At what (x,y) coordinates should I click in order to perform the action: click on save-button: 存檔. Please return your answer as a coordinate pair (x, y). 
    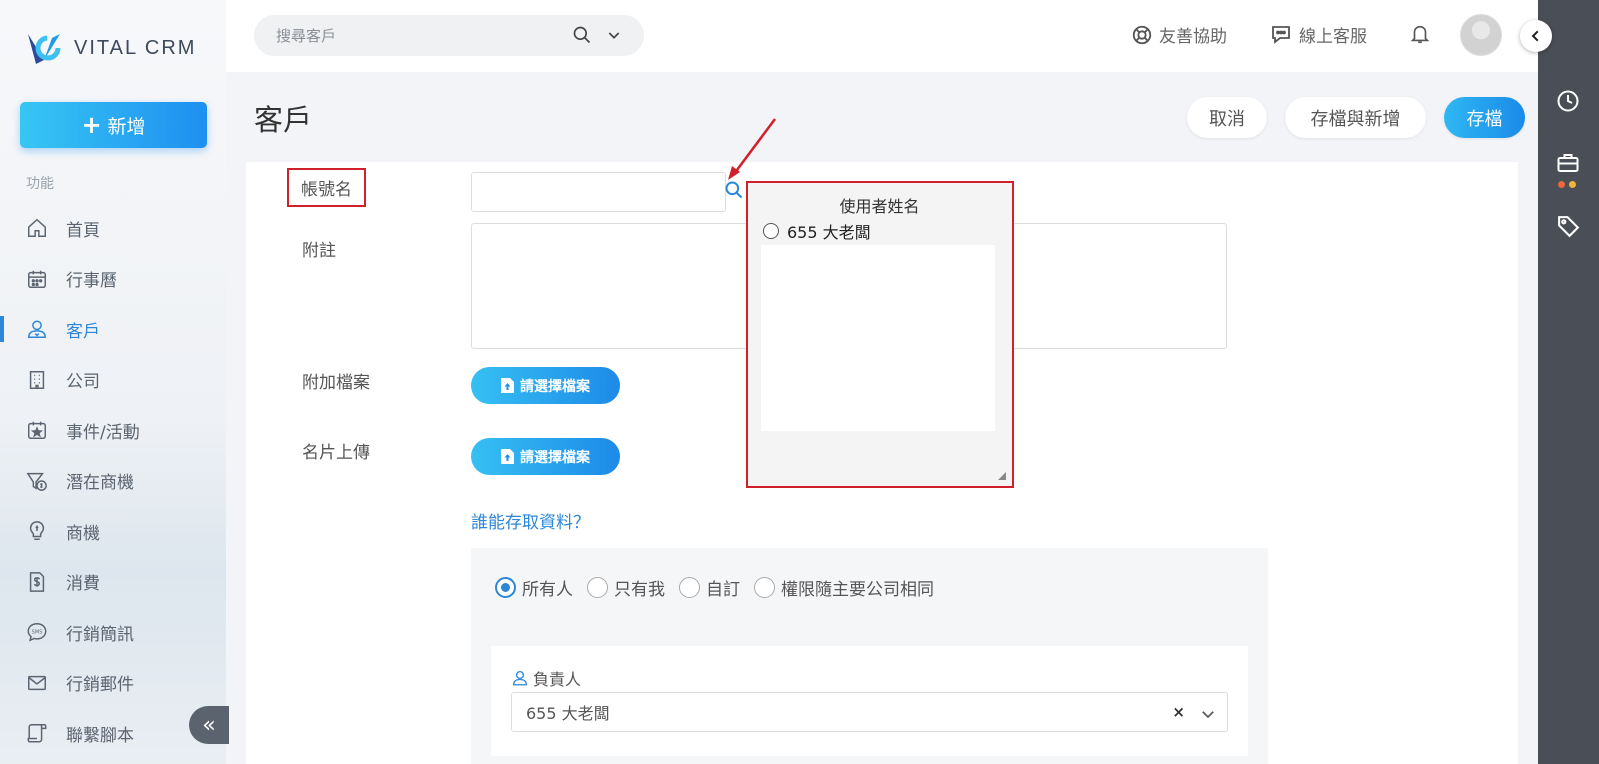
    Looking at the image, I should click on (1484, 117).